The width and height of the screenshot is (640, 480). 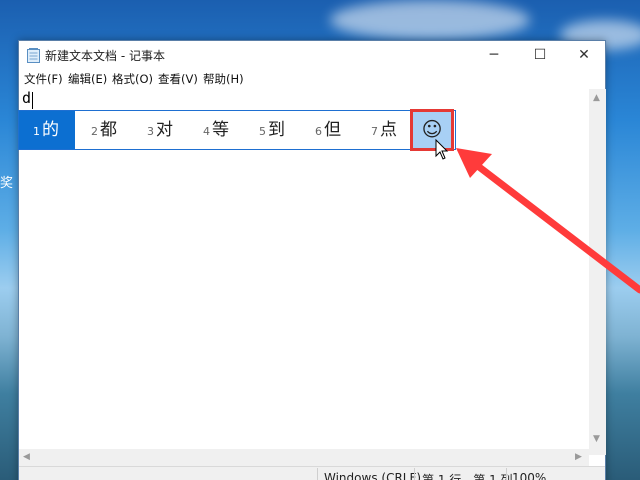 What do you see at coordinates (312, 473) in the screenshot?
I see `status-bar: Windows (CRLF) 第 1 行，第 1 列 100%` at bounding box center [312, 473].